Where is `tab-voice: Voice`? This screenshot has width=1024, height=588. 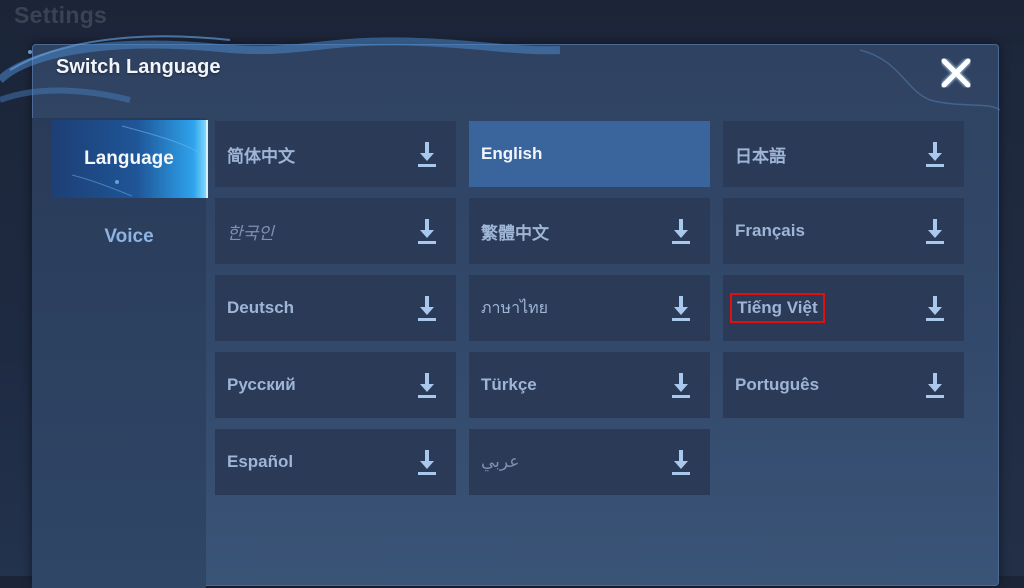
tab-voice: Voice is located at coordinates (129, 237).